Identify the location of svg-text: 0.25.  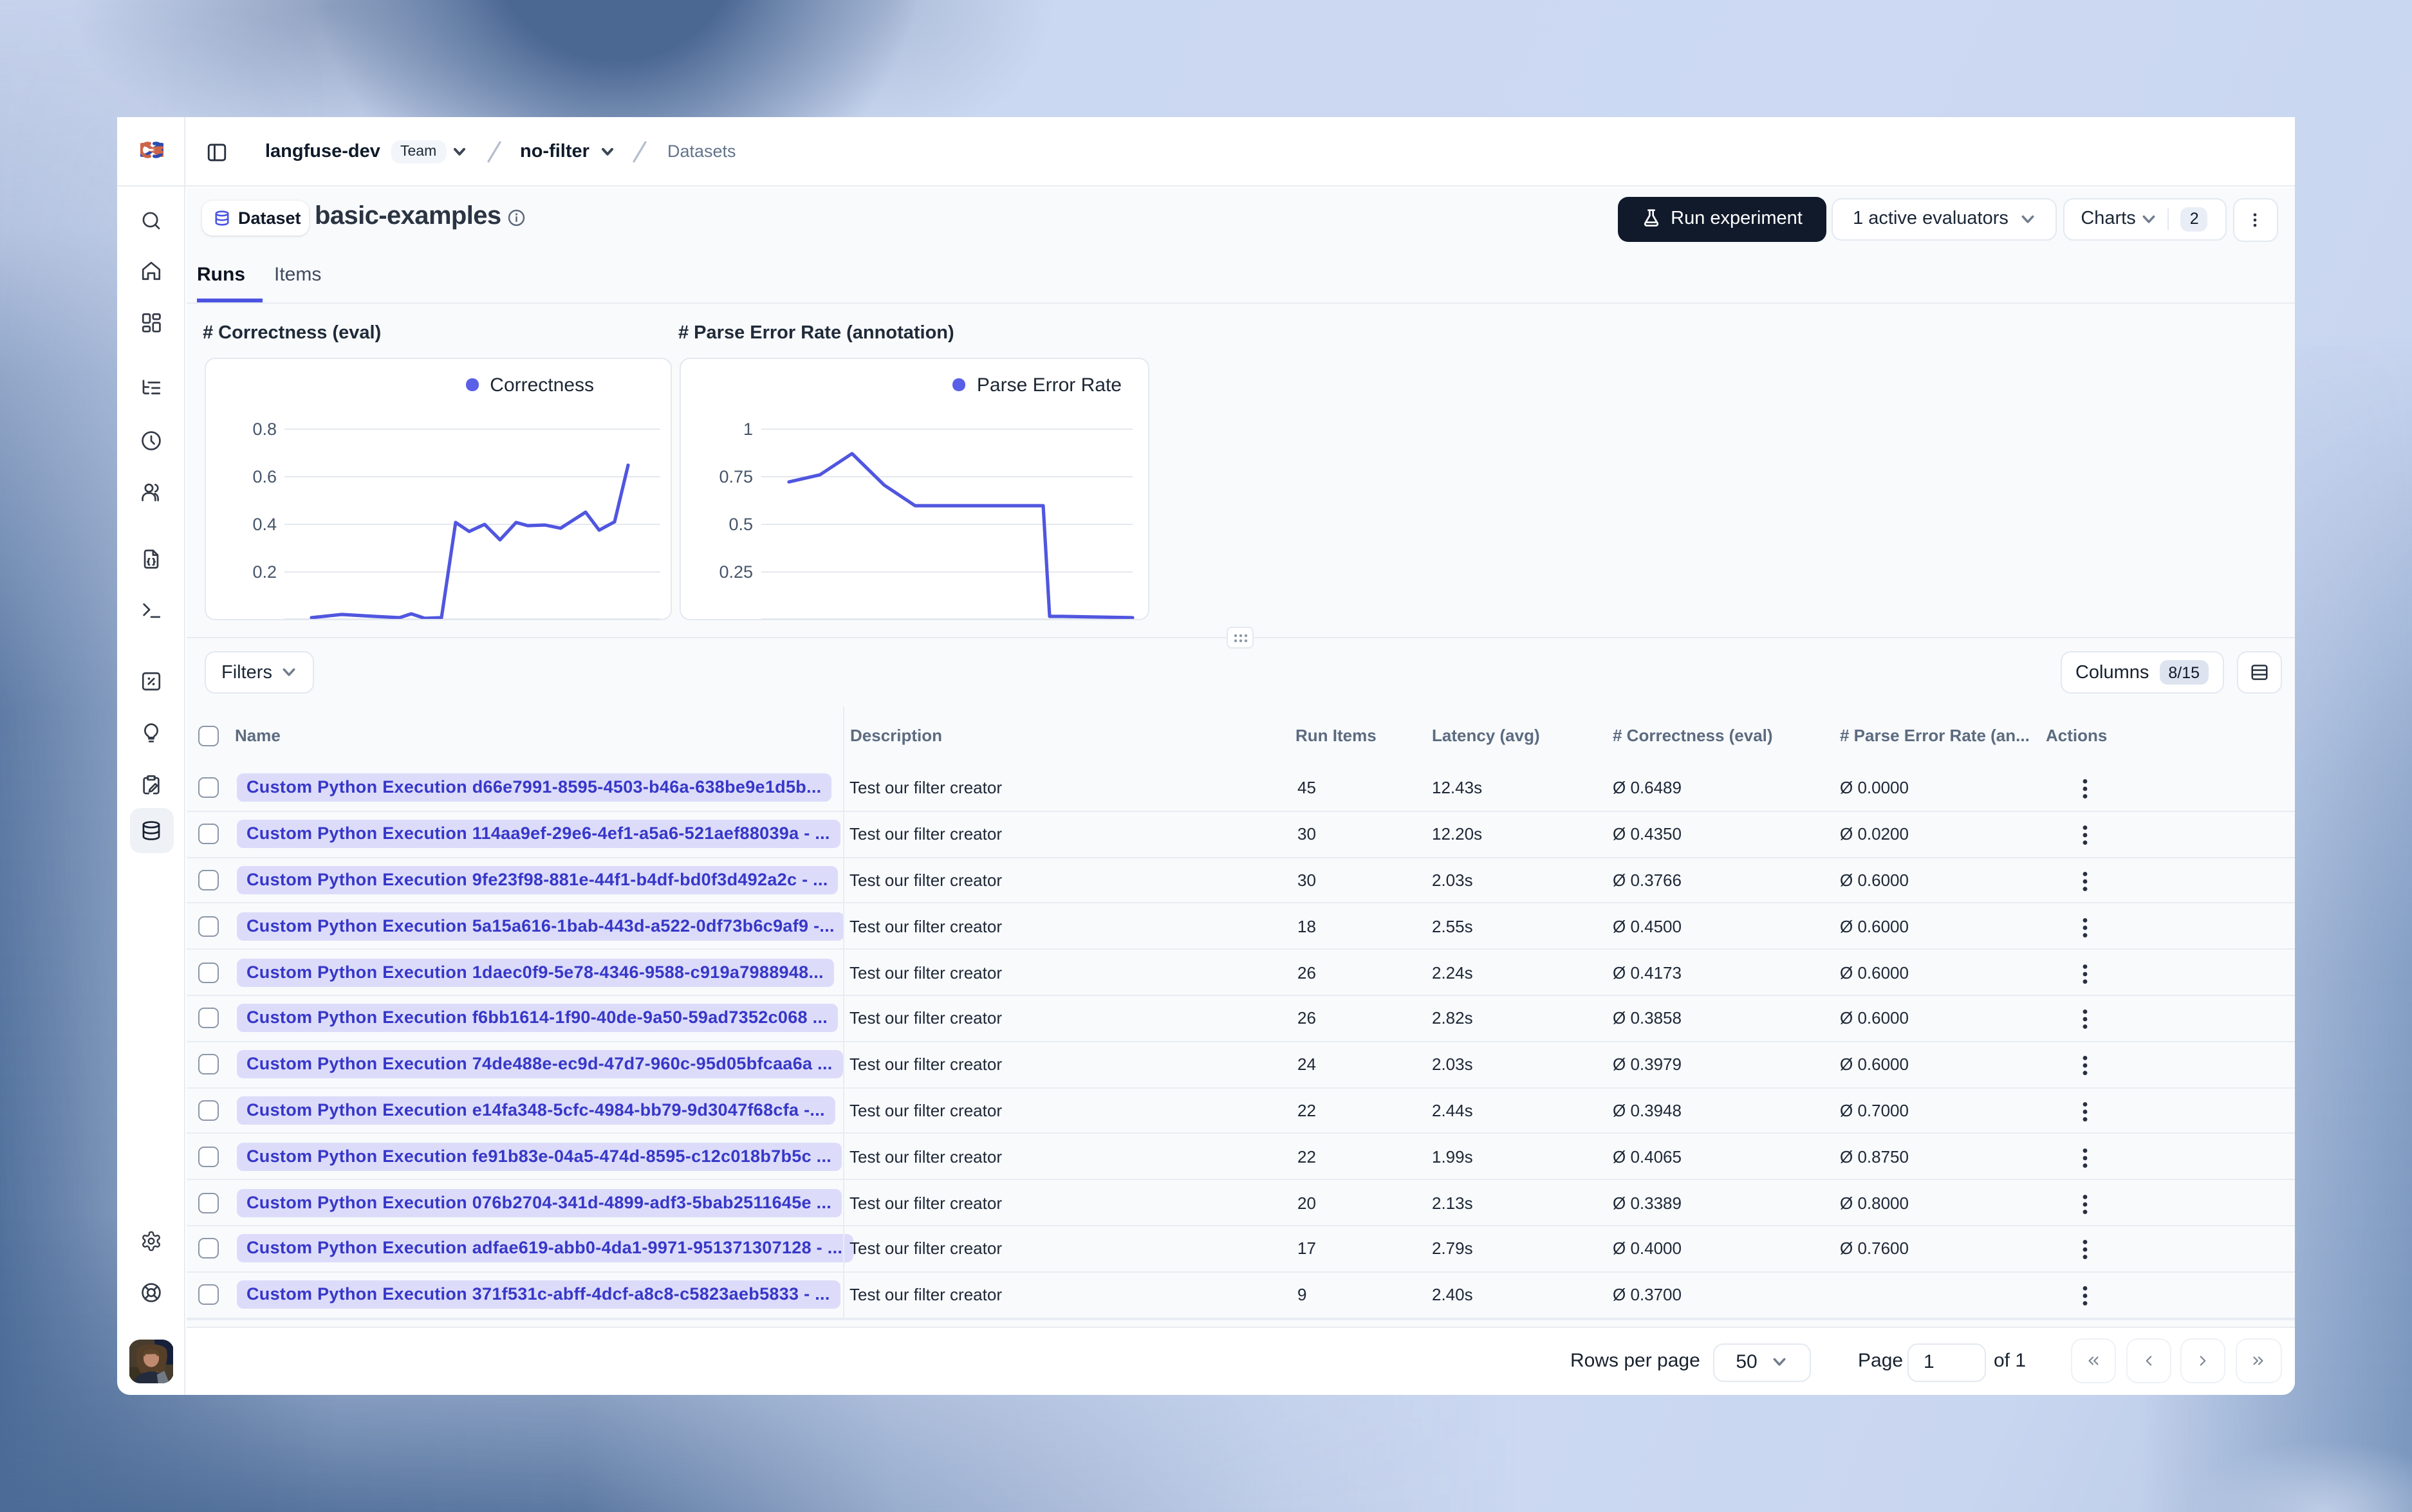
(736, 571).